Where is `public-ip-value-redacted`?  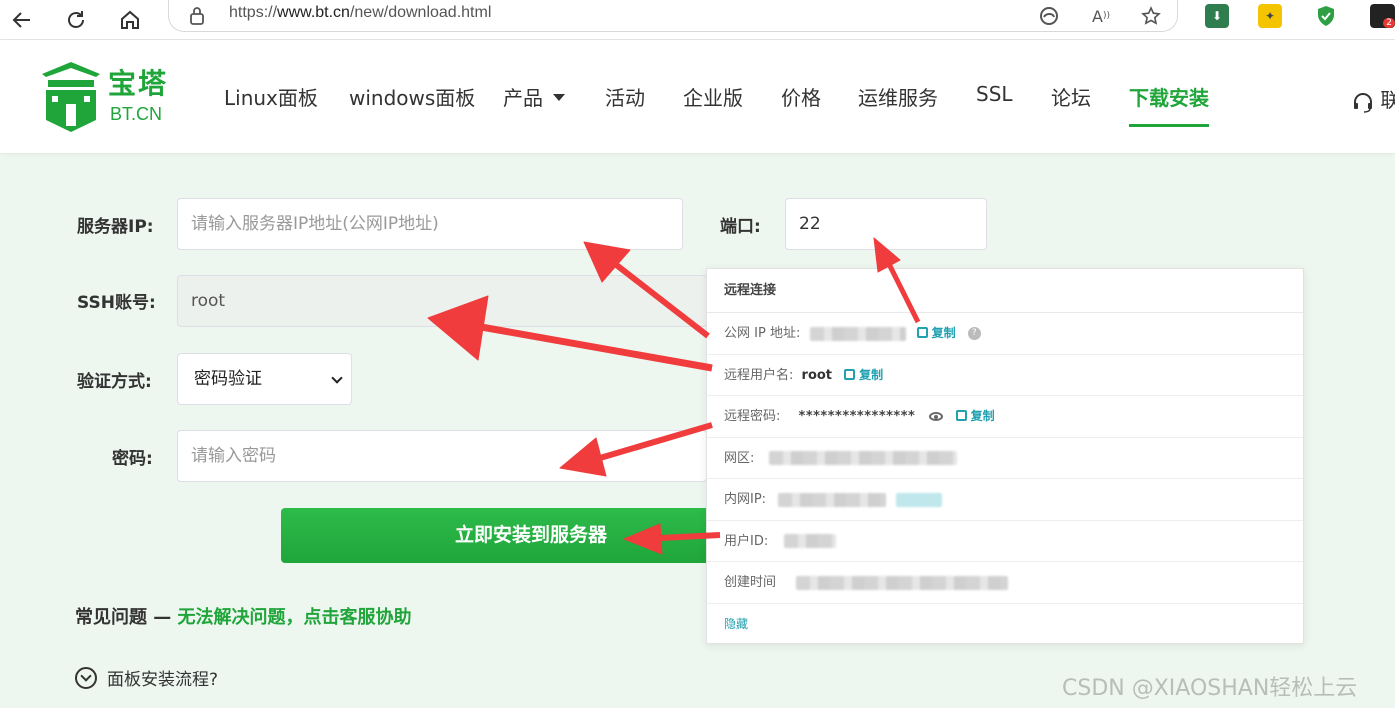 public-ip-value-redacted is located at coordinates (858, 333).